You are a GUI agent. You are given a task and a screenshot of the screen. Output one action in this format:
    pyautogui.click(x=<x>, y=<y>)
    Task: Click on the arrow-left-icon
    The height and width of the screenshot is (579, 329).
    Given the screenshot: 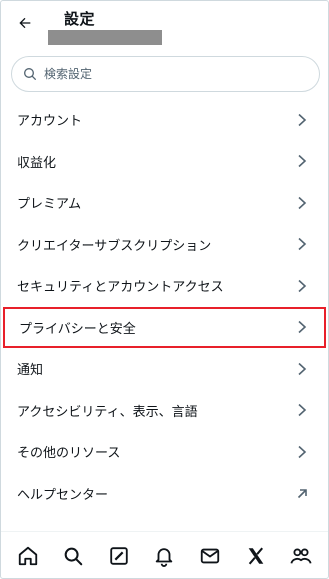 What is the action you would take?
    pyautogui.click(x=25, y=23)
    